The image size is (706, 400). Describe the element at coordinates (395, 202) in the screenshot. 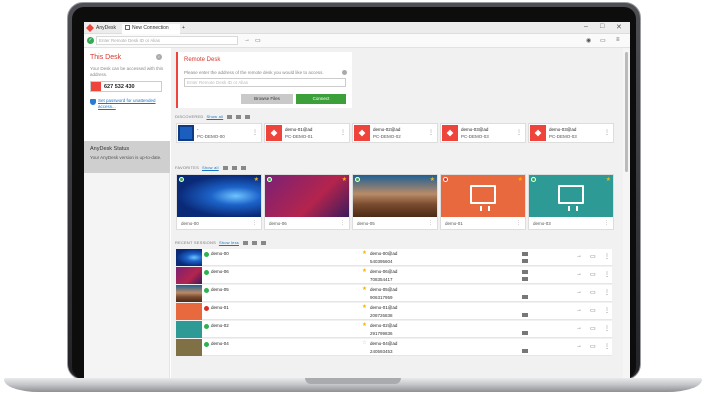

I see `favorite-card: ★ demo-05 ⋮` at that location.